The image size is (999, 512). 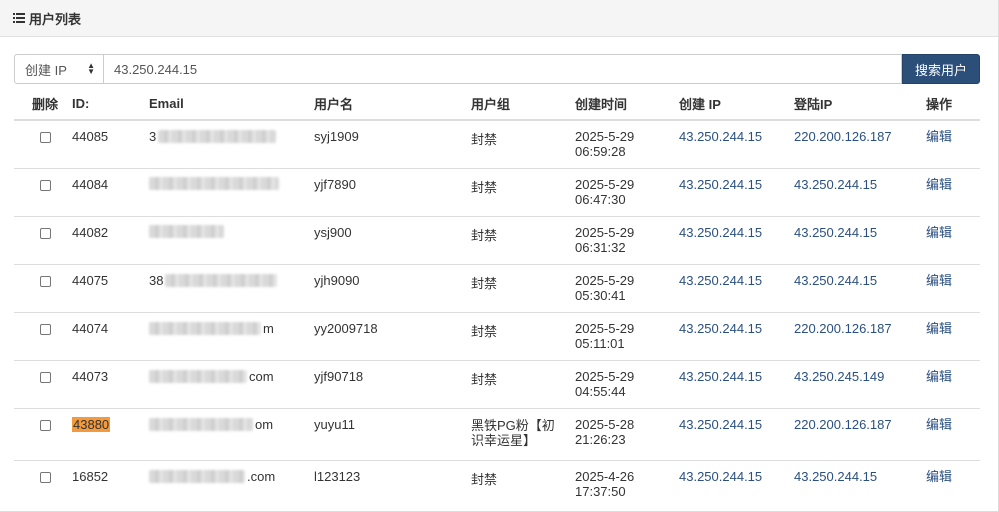 What do you see at coordinates (392, 143) in the screenshot?
I see `username: syj1909` at bounding box center [392, 143].